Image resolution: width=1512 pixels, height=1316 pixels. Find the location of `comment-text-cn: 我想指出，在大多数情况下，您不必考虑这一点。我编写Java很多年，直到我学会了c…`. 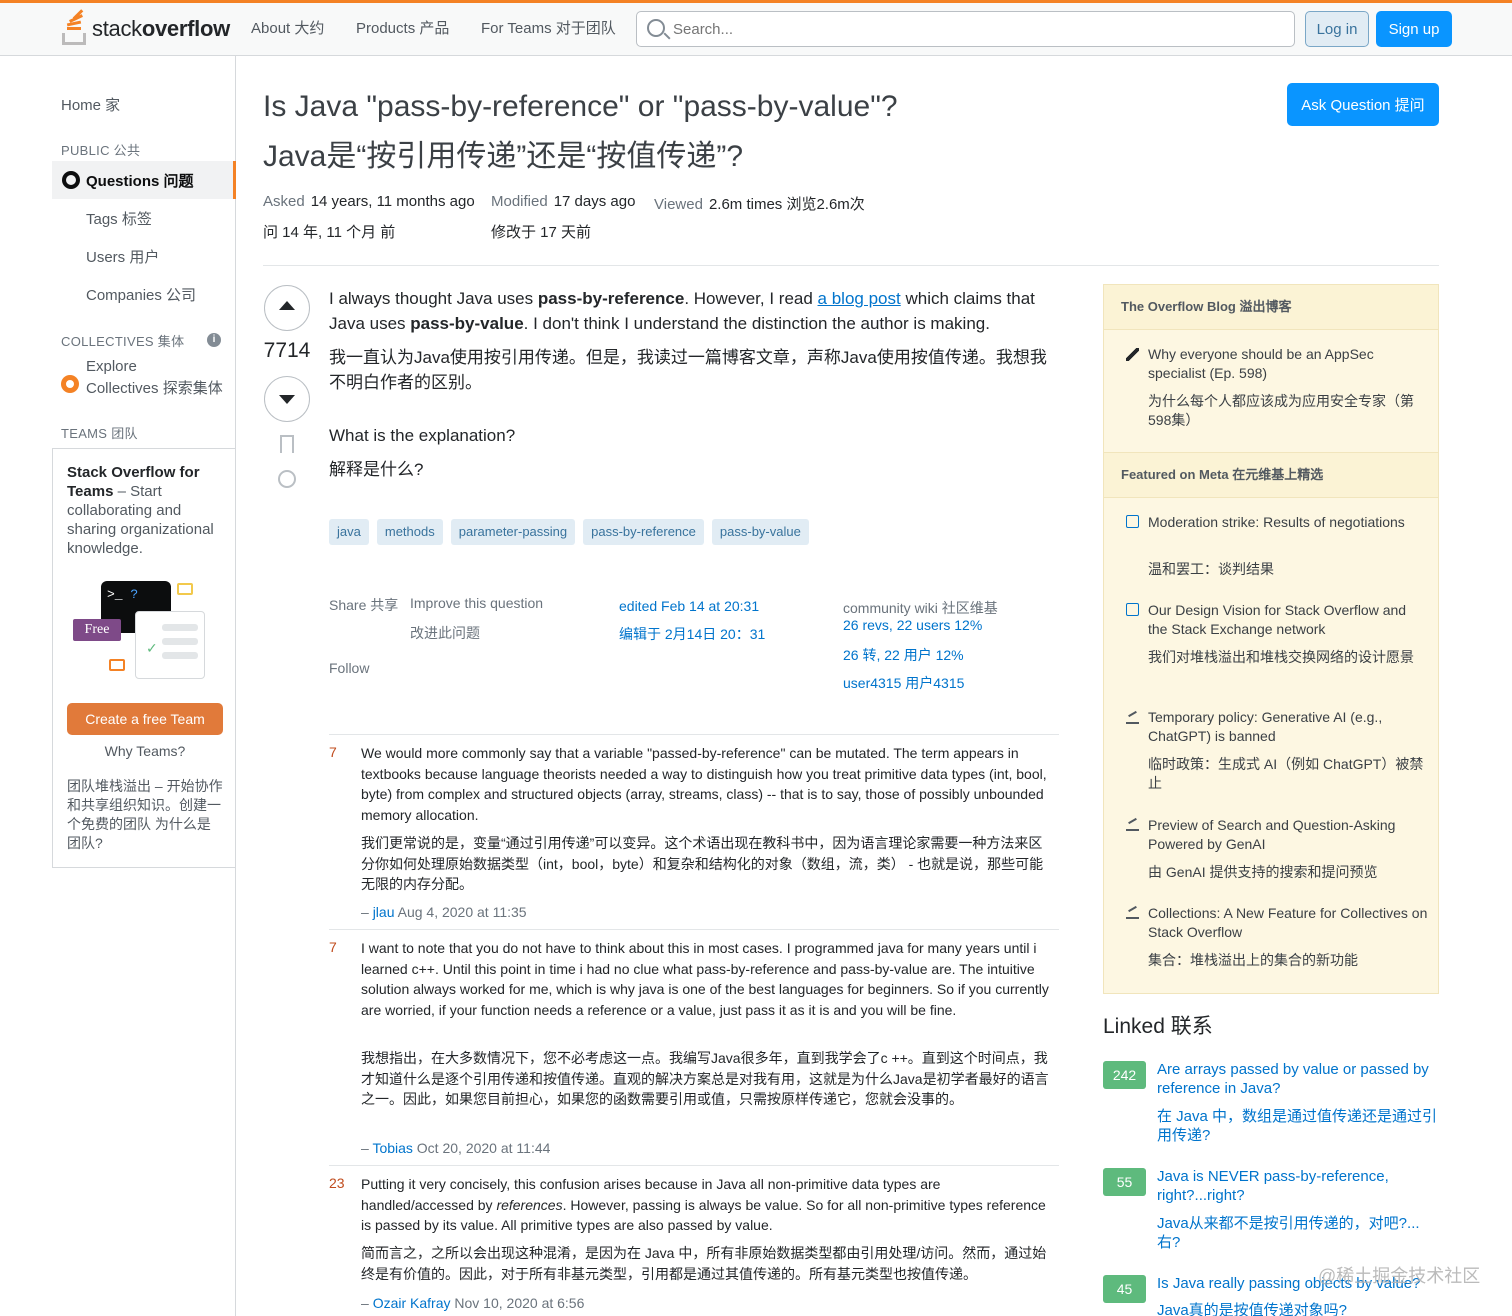

comment-text-cn: 我想指出，在大多数情况下，您不必考虑这一点。我编写Java很多年，直到我学会了c… is located at coordinates (705, 1078).